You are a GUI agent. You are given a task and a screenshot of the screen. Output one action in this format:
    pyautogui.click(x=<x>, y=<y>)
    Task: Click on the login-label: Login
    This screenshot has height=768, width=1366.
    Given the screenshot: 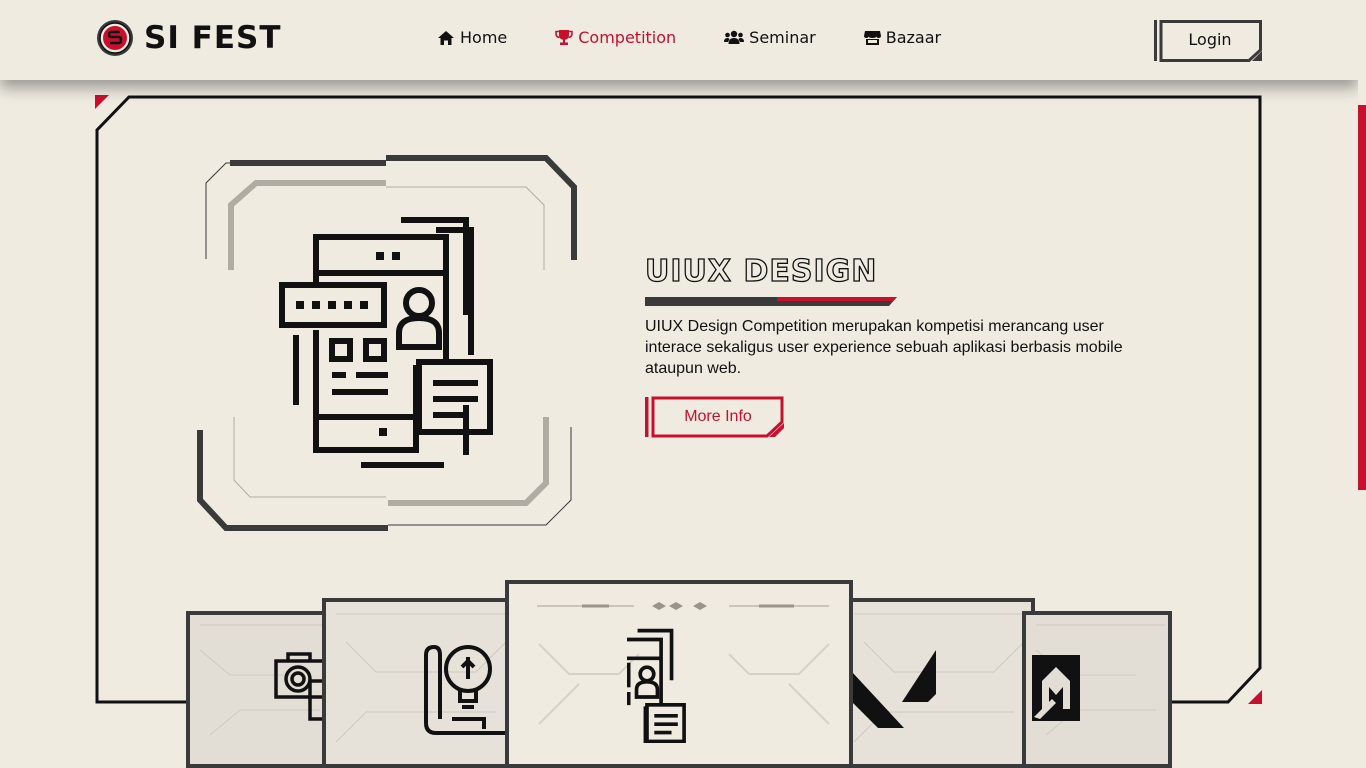 What is the action you would take?
    pyautogui.click(x=1210, y=39)
    